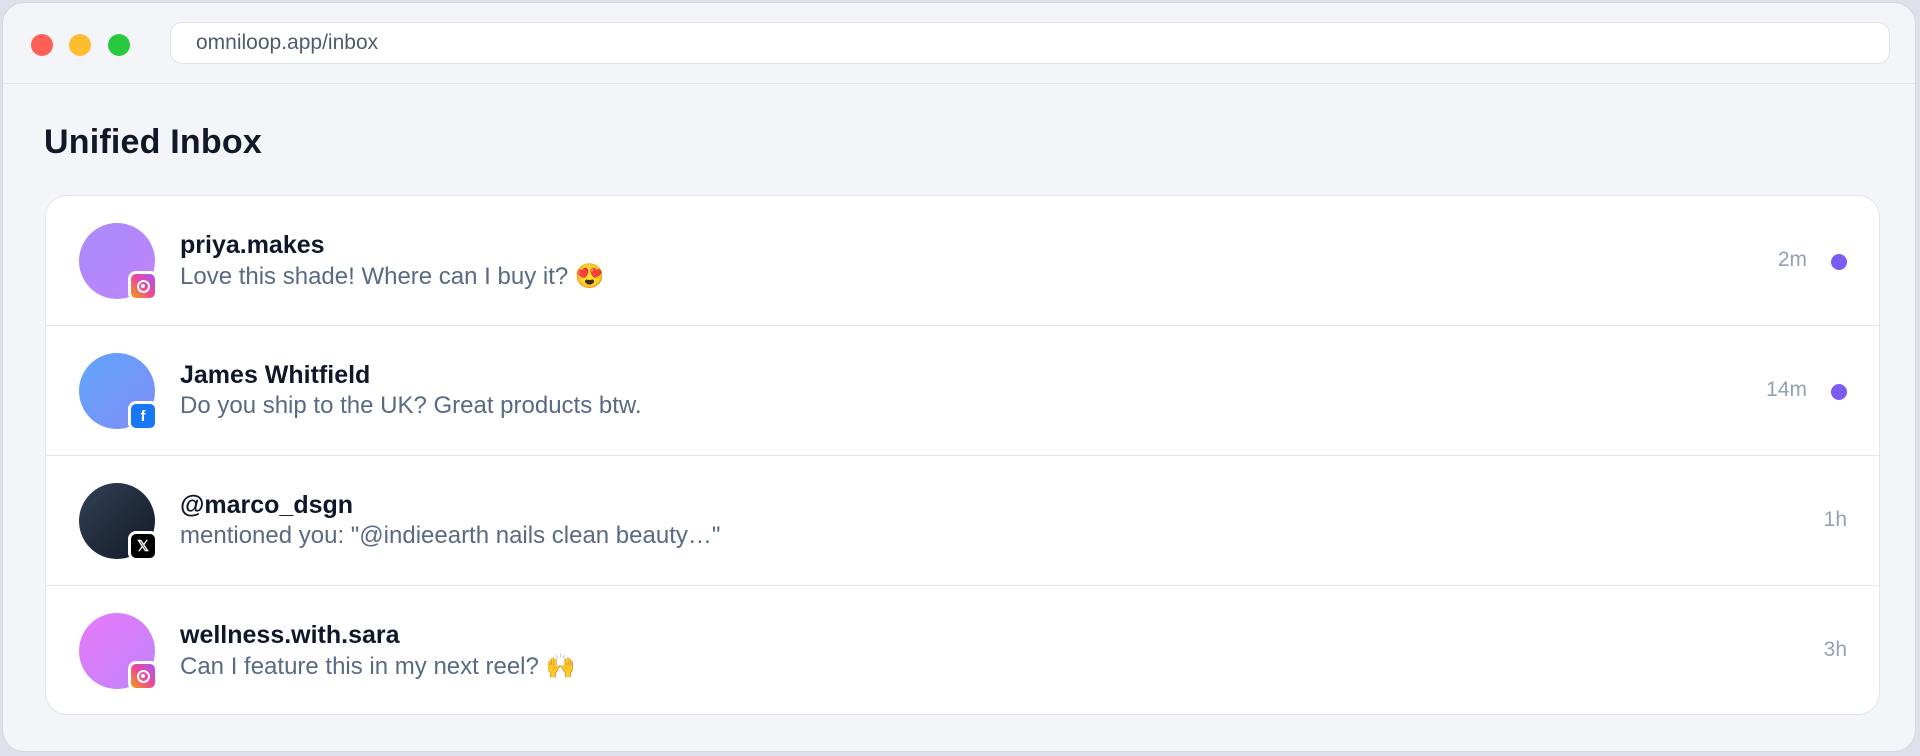  I want to click on message-time: 2m, so click(1792, 259).